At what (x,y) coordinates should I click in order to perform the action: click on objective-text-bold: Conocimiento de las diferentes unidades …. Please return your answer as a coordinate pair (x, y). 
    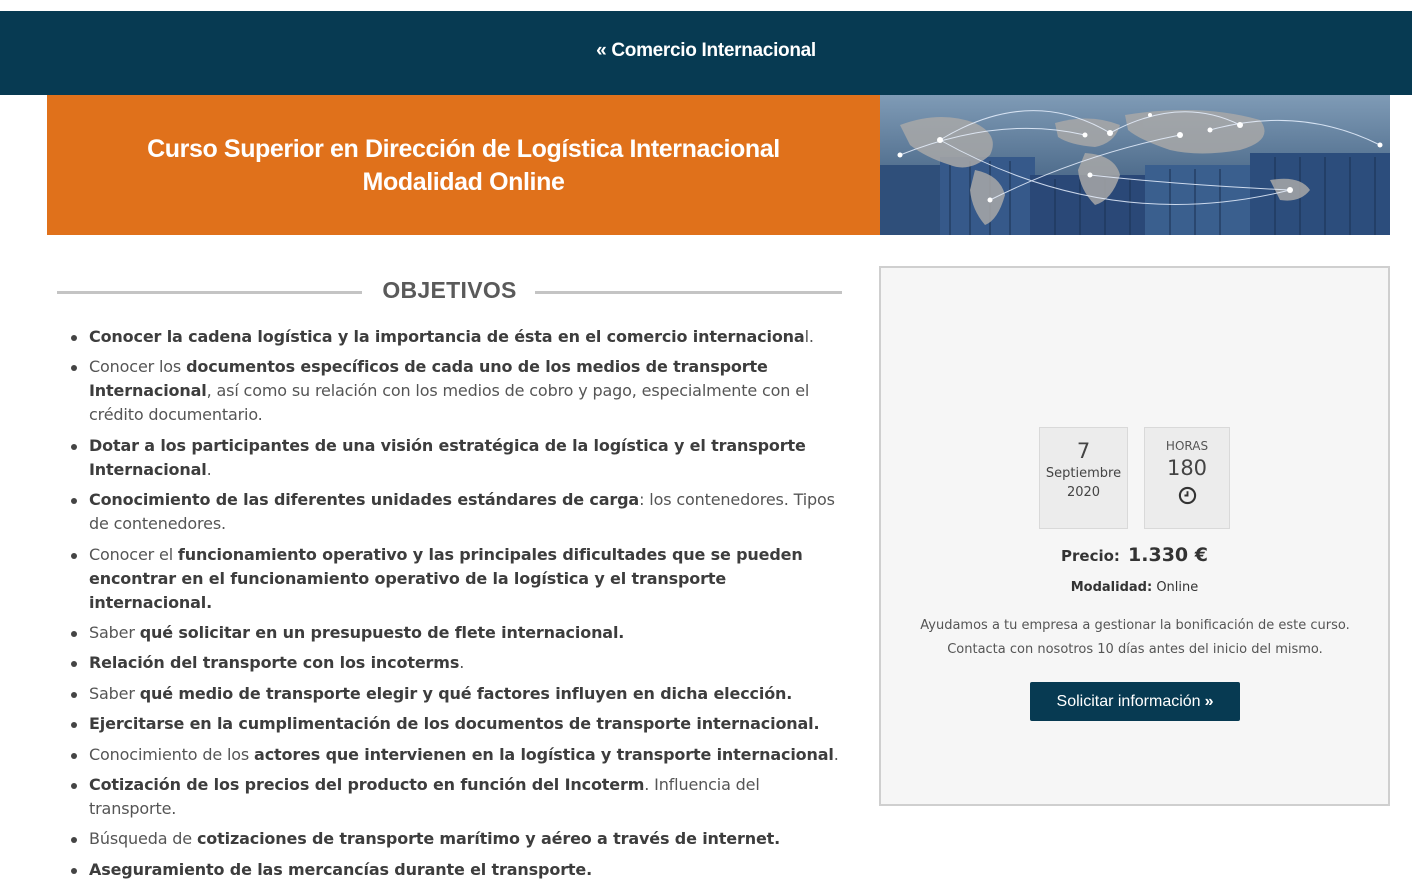
    Looking at the image, I should click on (364, 500).